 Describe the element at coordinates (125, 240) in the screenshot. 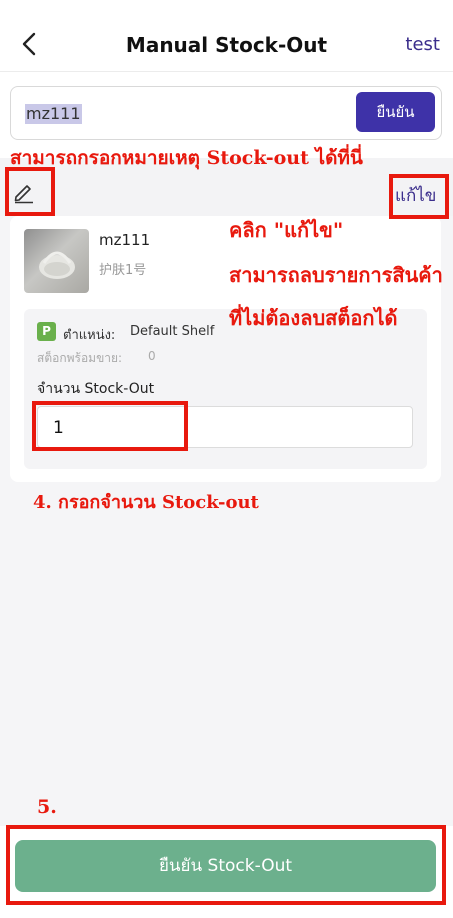

I see `product-name: mz111` at that location.